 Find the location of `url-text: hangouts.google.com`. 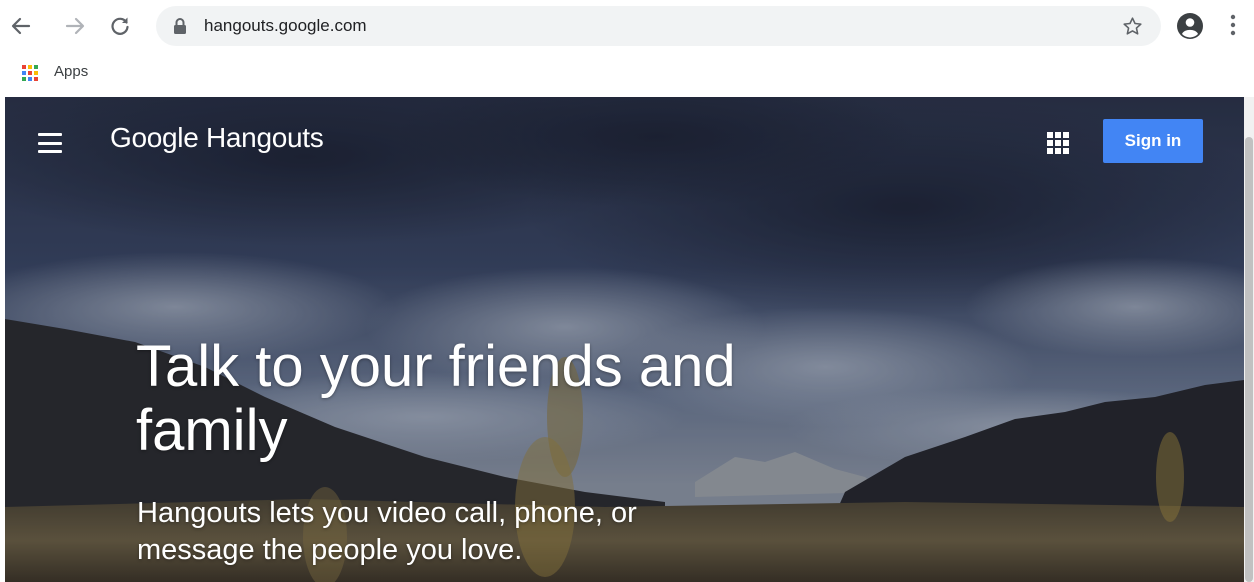

url-text: hangouts.google.com is located at coordinates (285, 26).